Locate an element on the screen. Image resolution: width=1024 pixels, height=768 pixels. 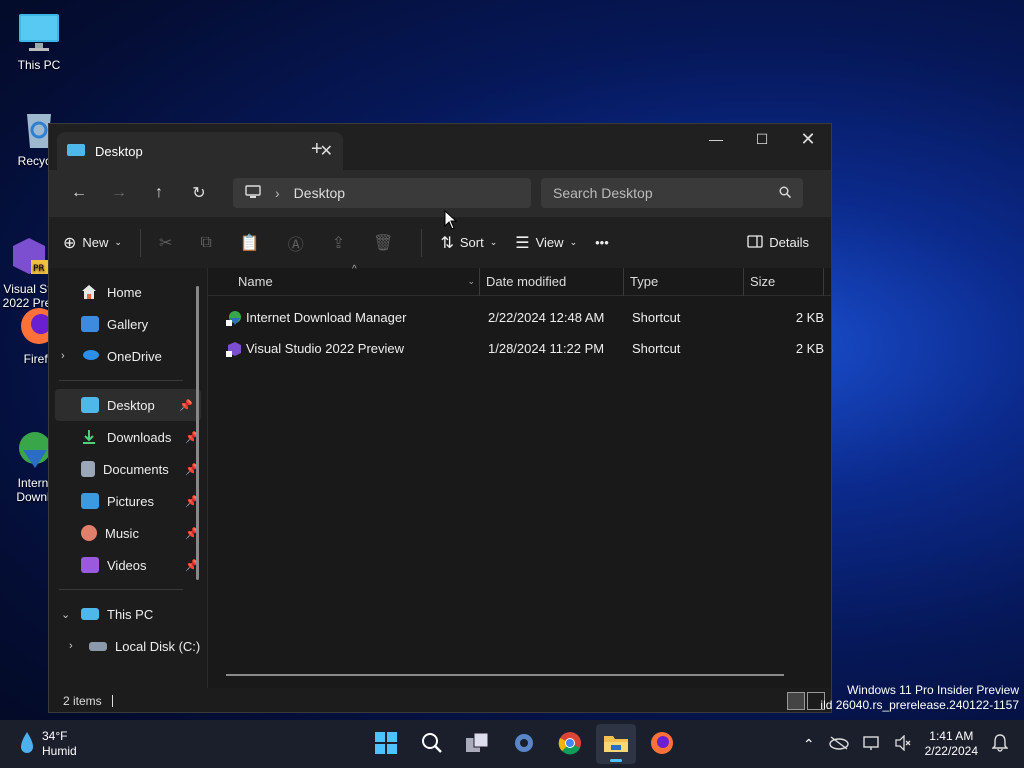
taskbar-settings is located at coordinates (524, 744).